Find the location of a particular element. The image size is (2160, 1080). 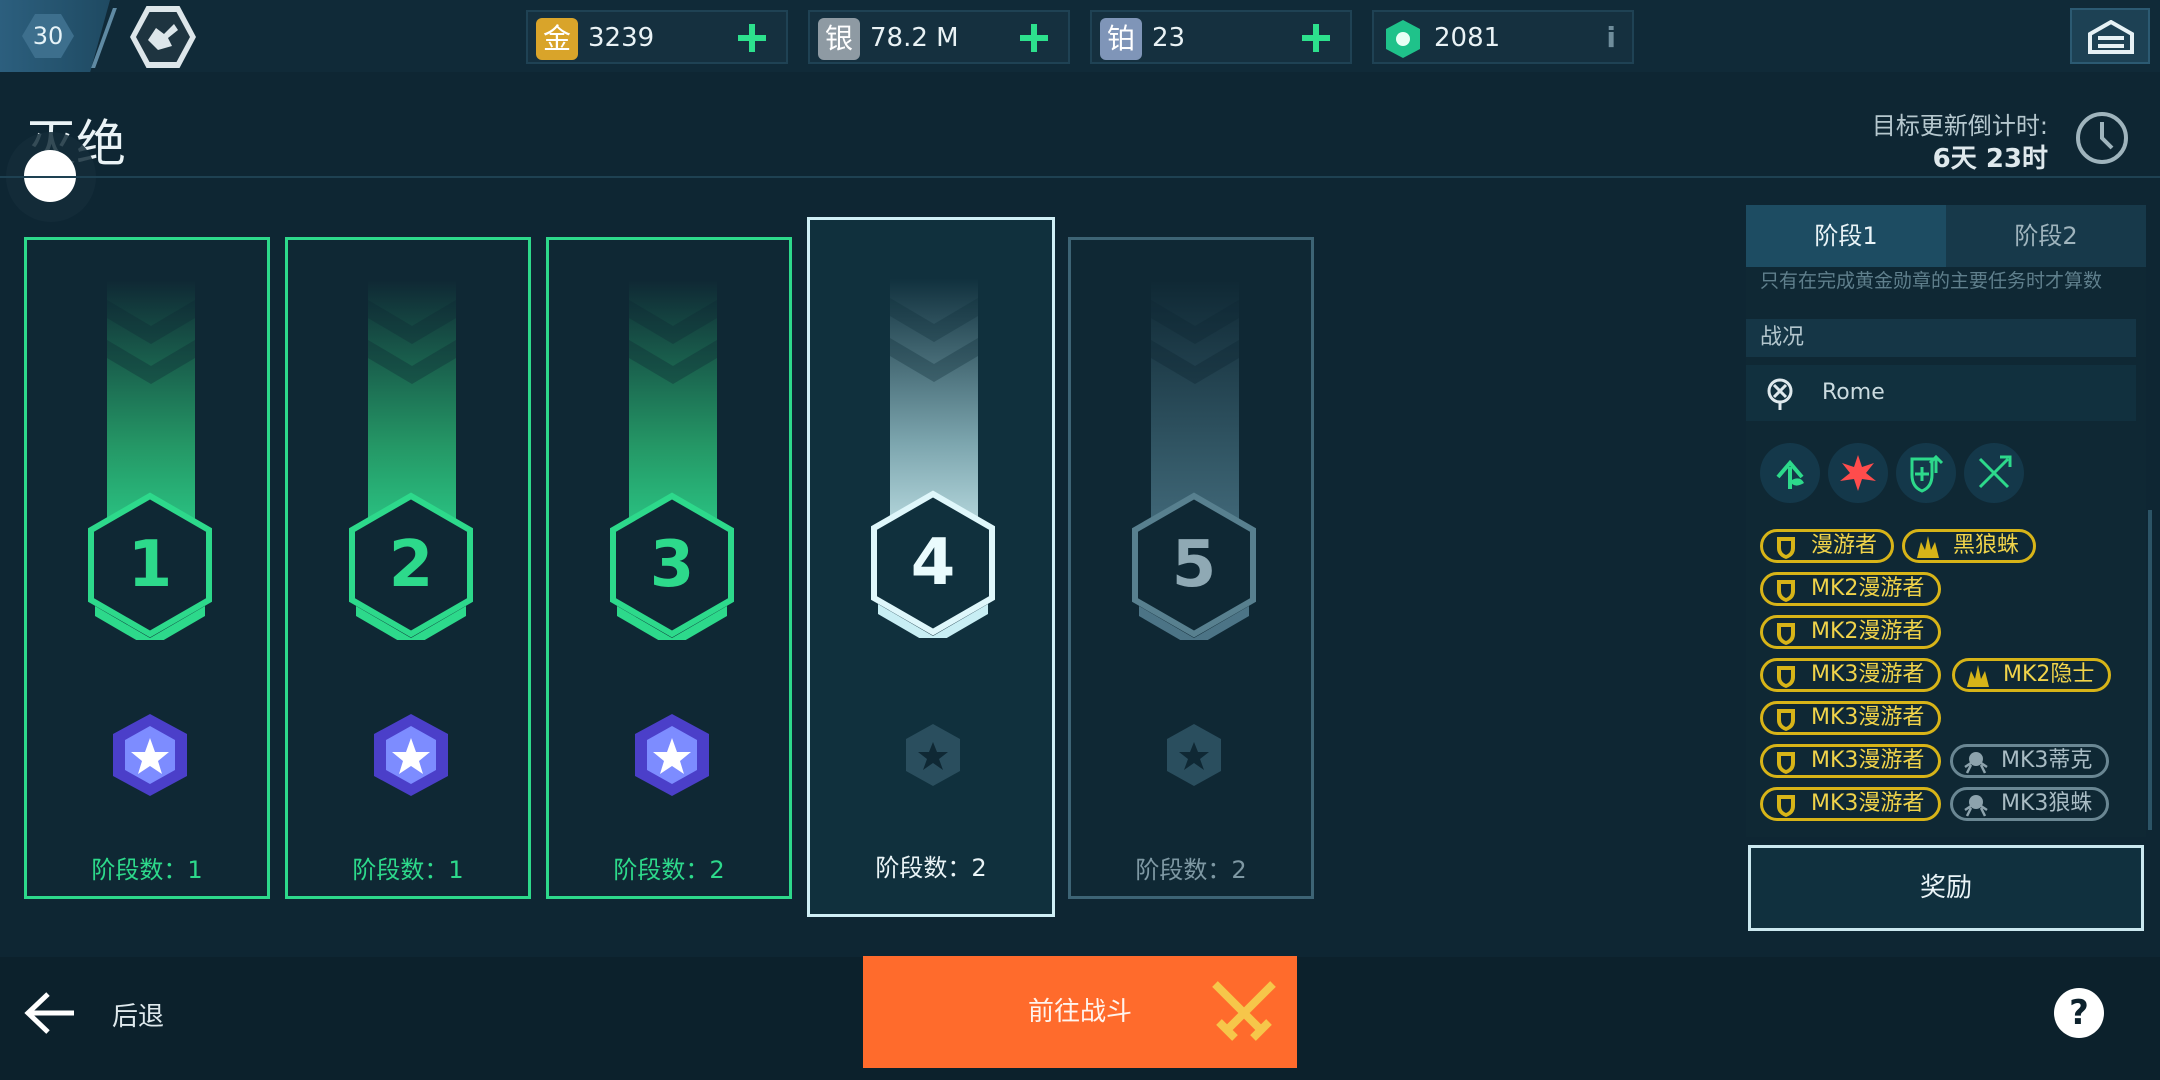

burst-icon is located at coordinates (1858, 473).